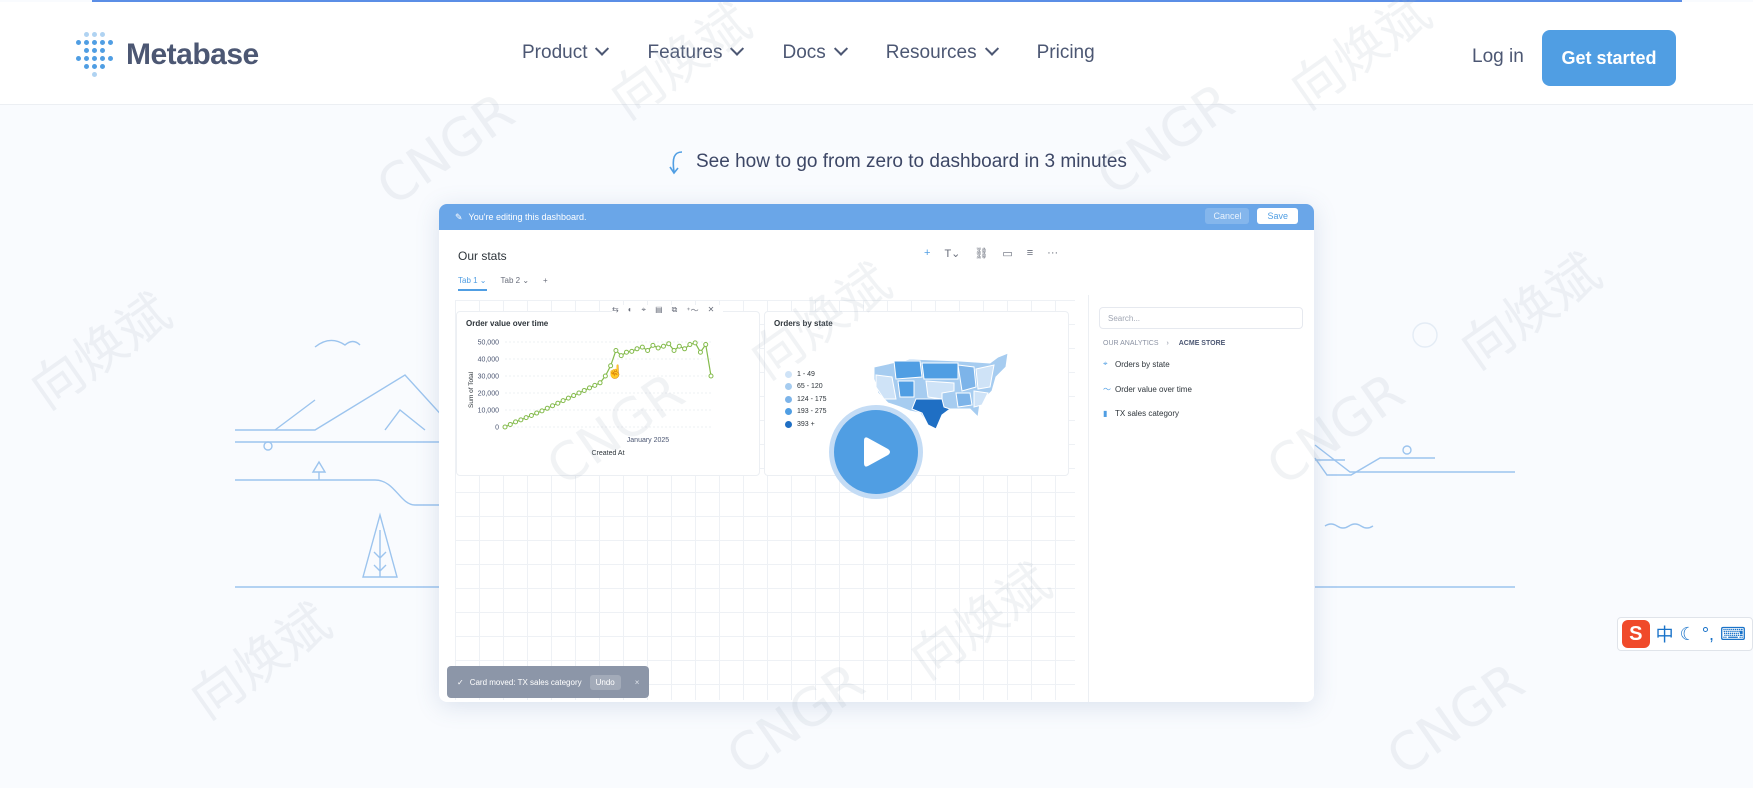 The image size is (1753, 788). What do you see at coordinates (1665, 634) in the screenshot?
I see `ime-language: 中` at bounding box center [1665, 634].